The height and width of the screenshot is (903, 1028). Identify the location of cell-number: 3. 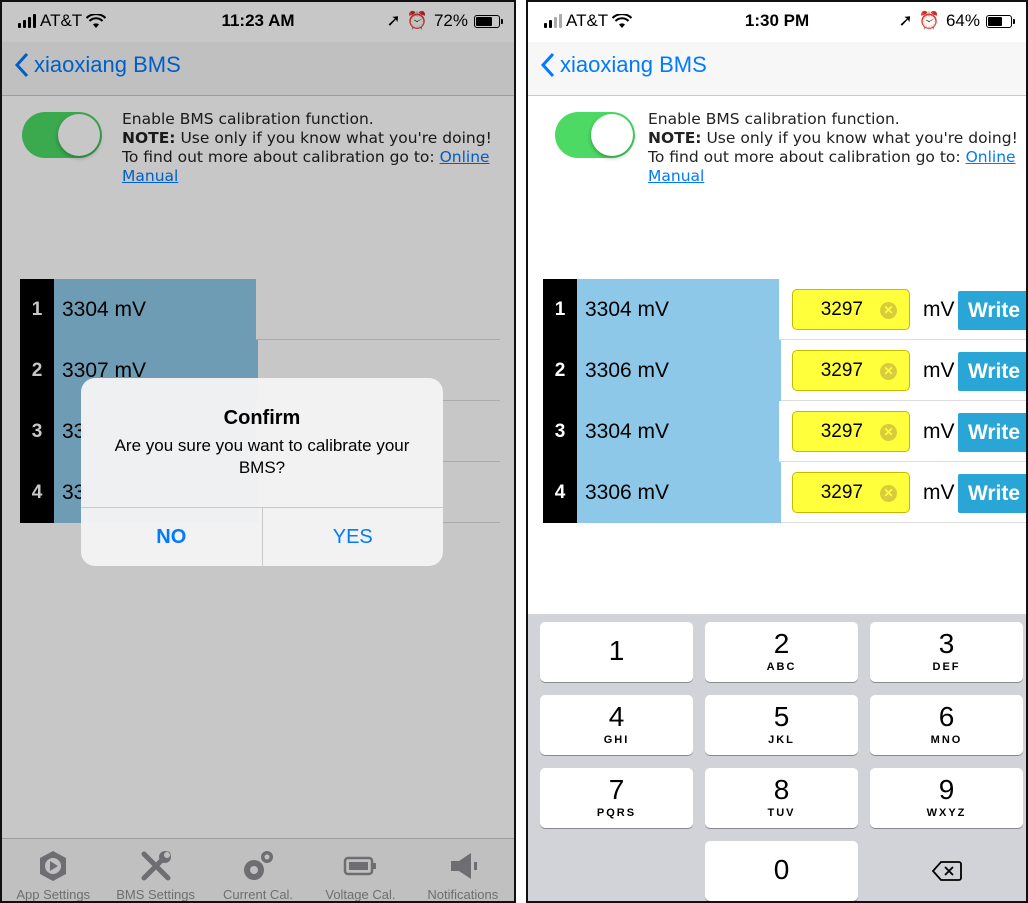
(560, 431).